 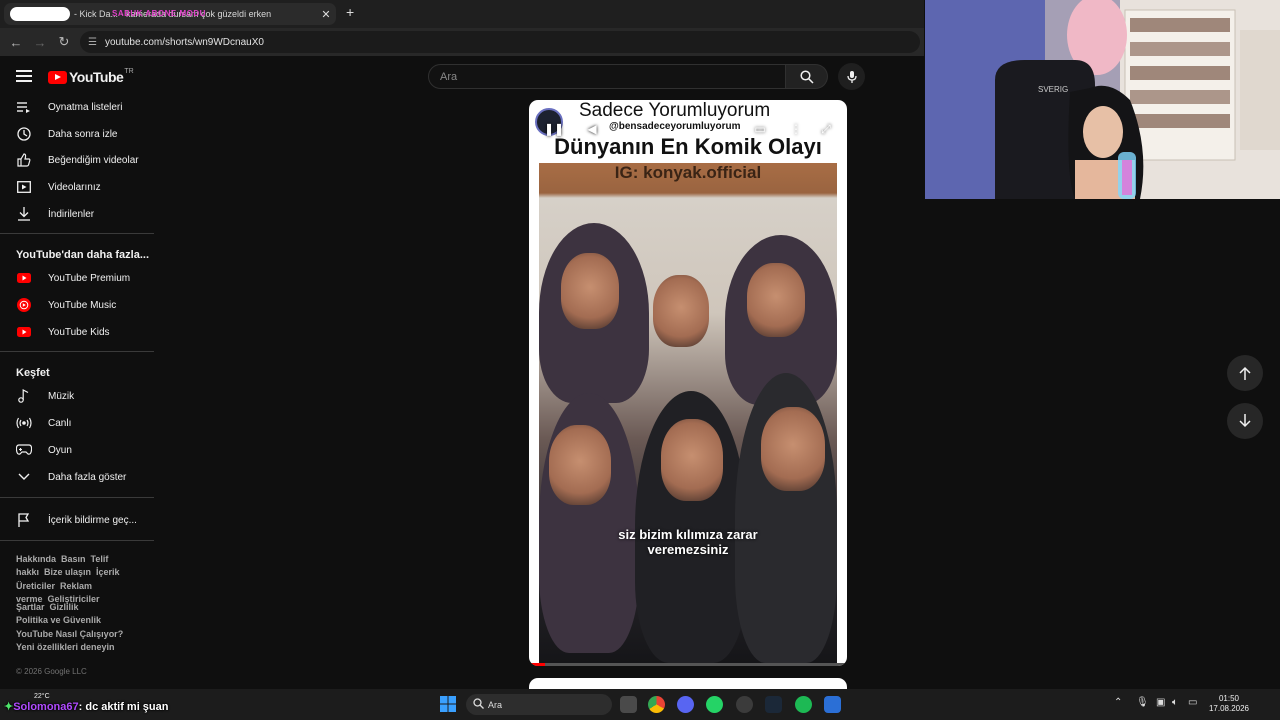 I want to click on subtitle-line: siz bizim kılımıza zarar, so click(x=688, y=534).